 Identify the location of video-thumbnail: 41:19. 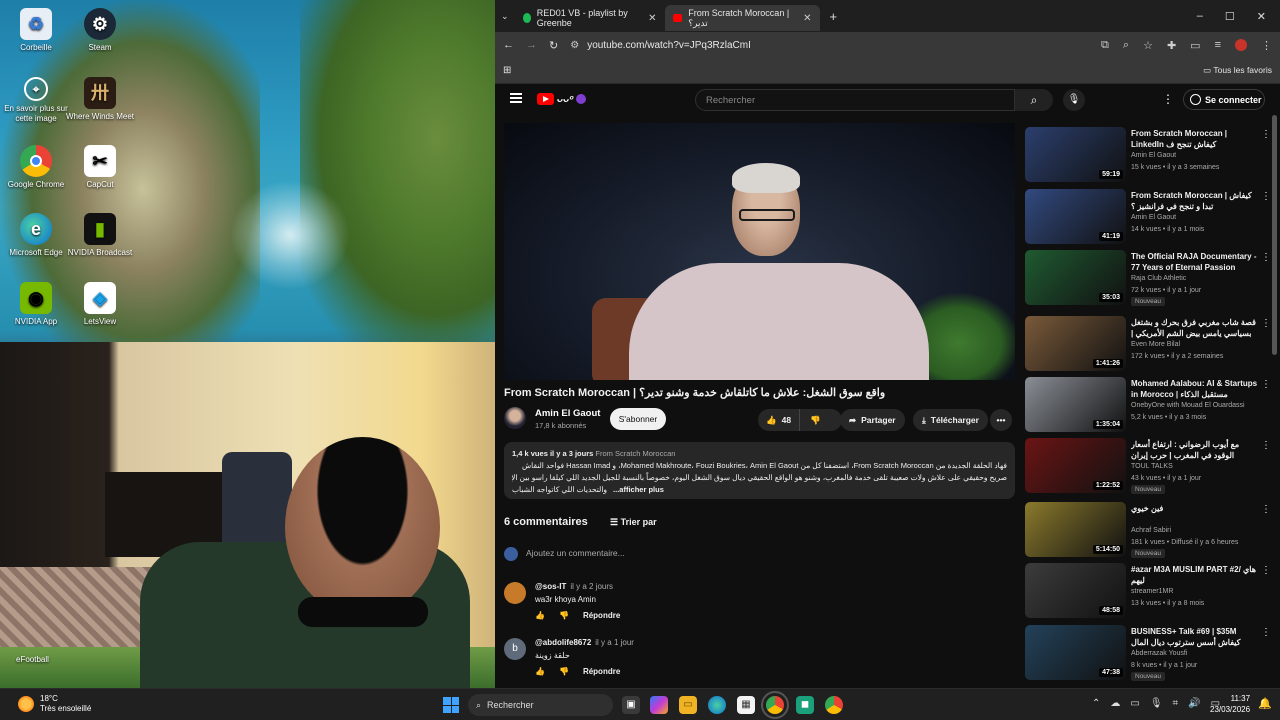
(1075, 216).